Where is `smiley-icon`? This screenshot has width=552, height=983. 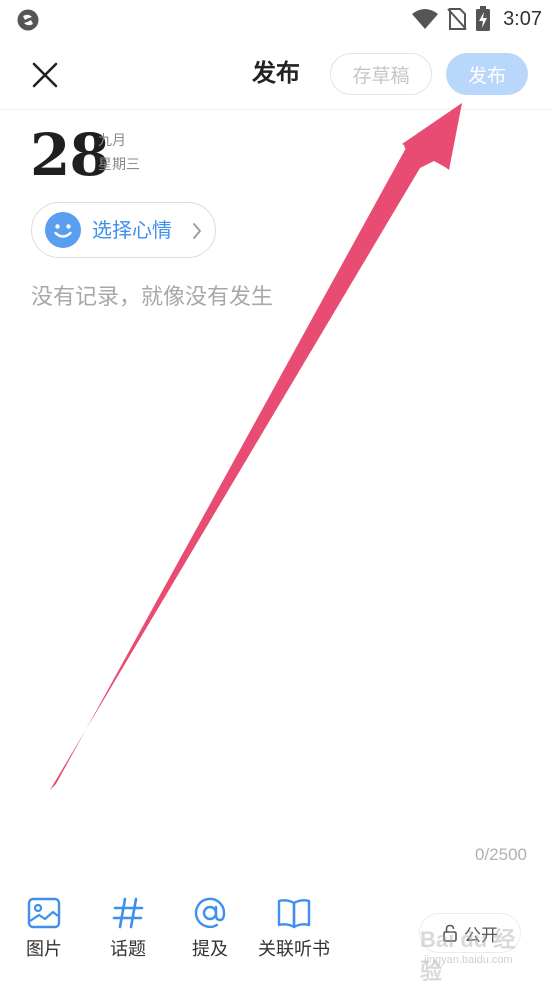
smiley-icon is located at coordinates (63, 230).